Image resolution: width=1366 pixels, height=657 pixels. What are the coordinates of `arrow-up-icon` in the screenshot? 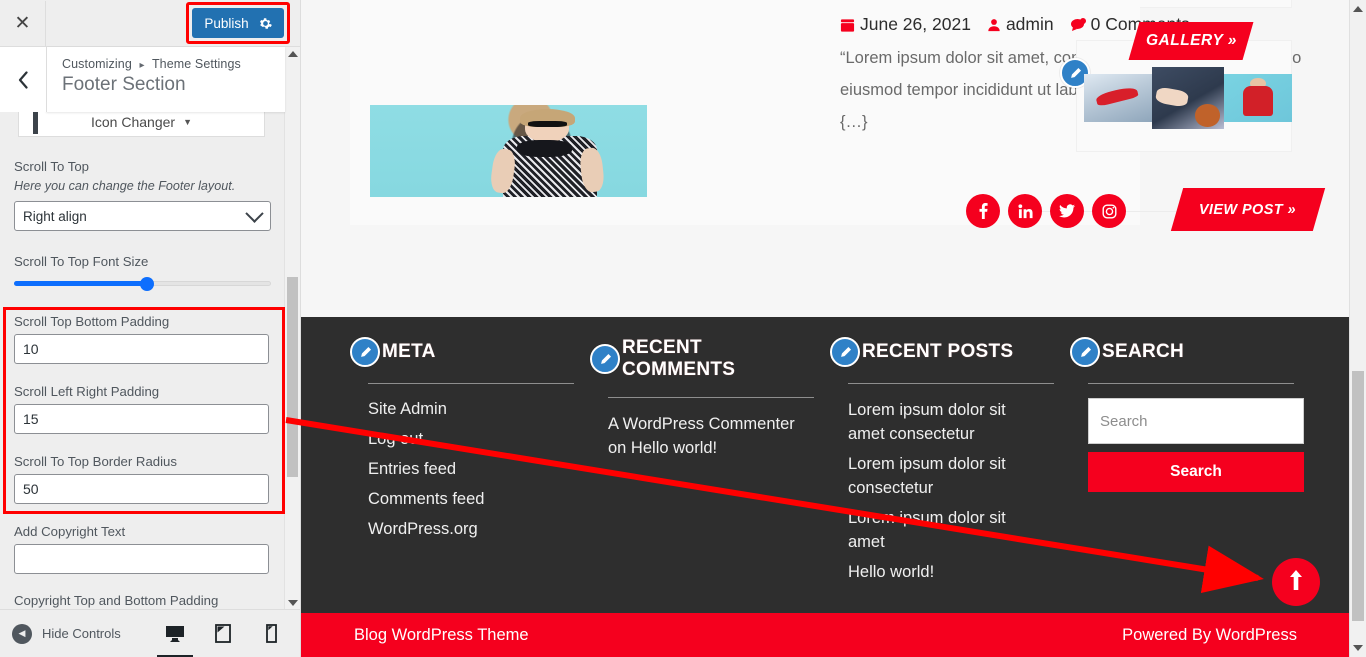 It's located at (1296, 582).